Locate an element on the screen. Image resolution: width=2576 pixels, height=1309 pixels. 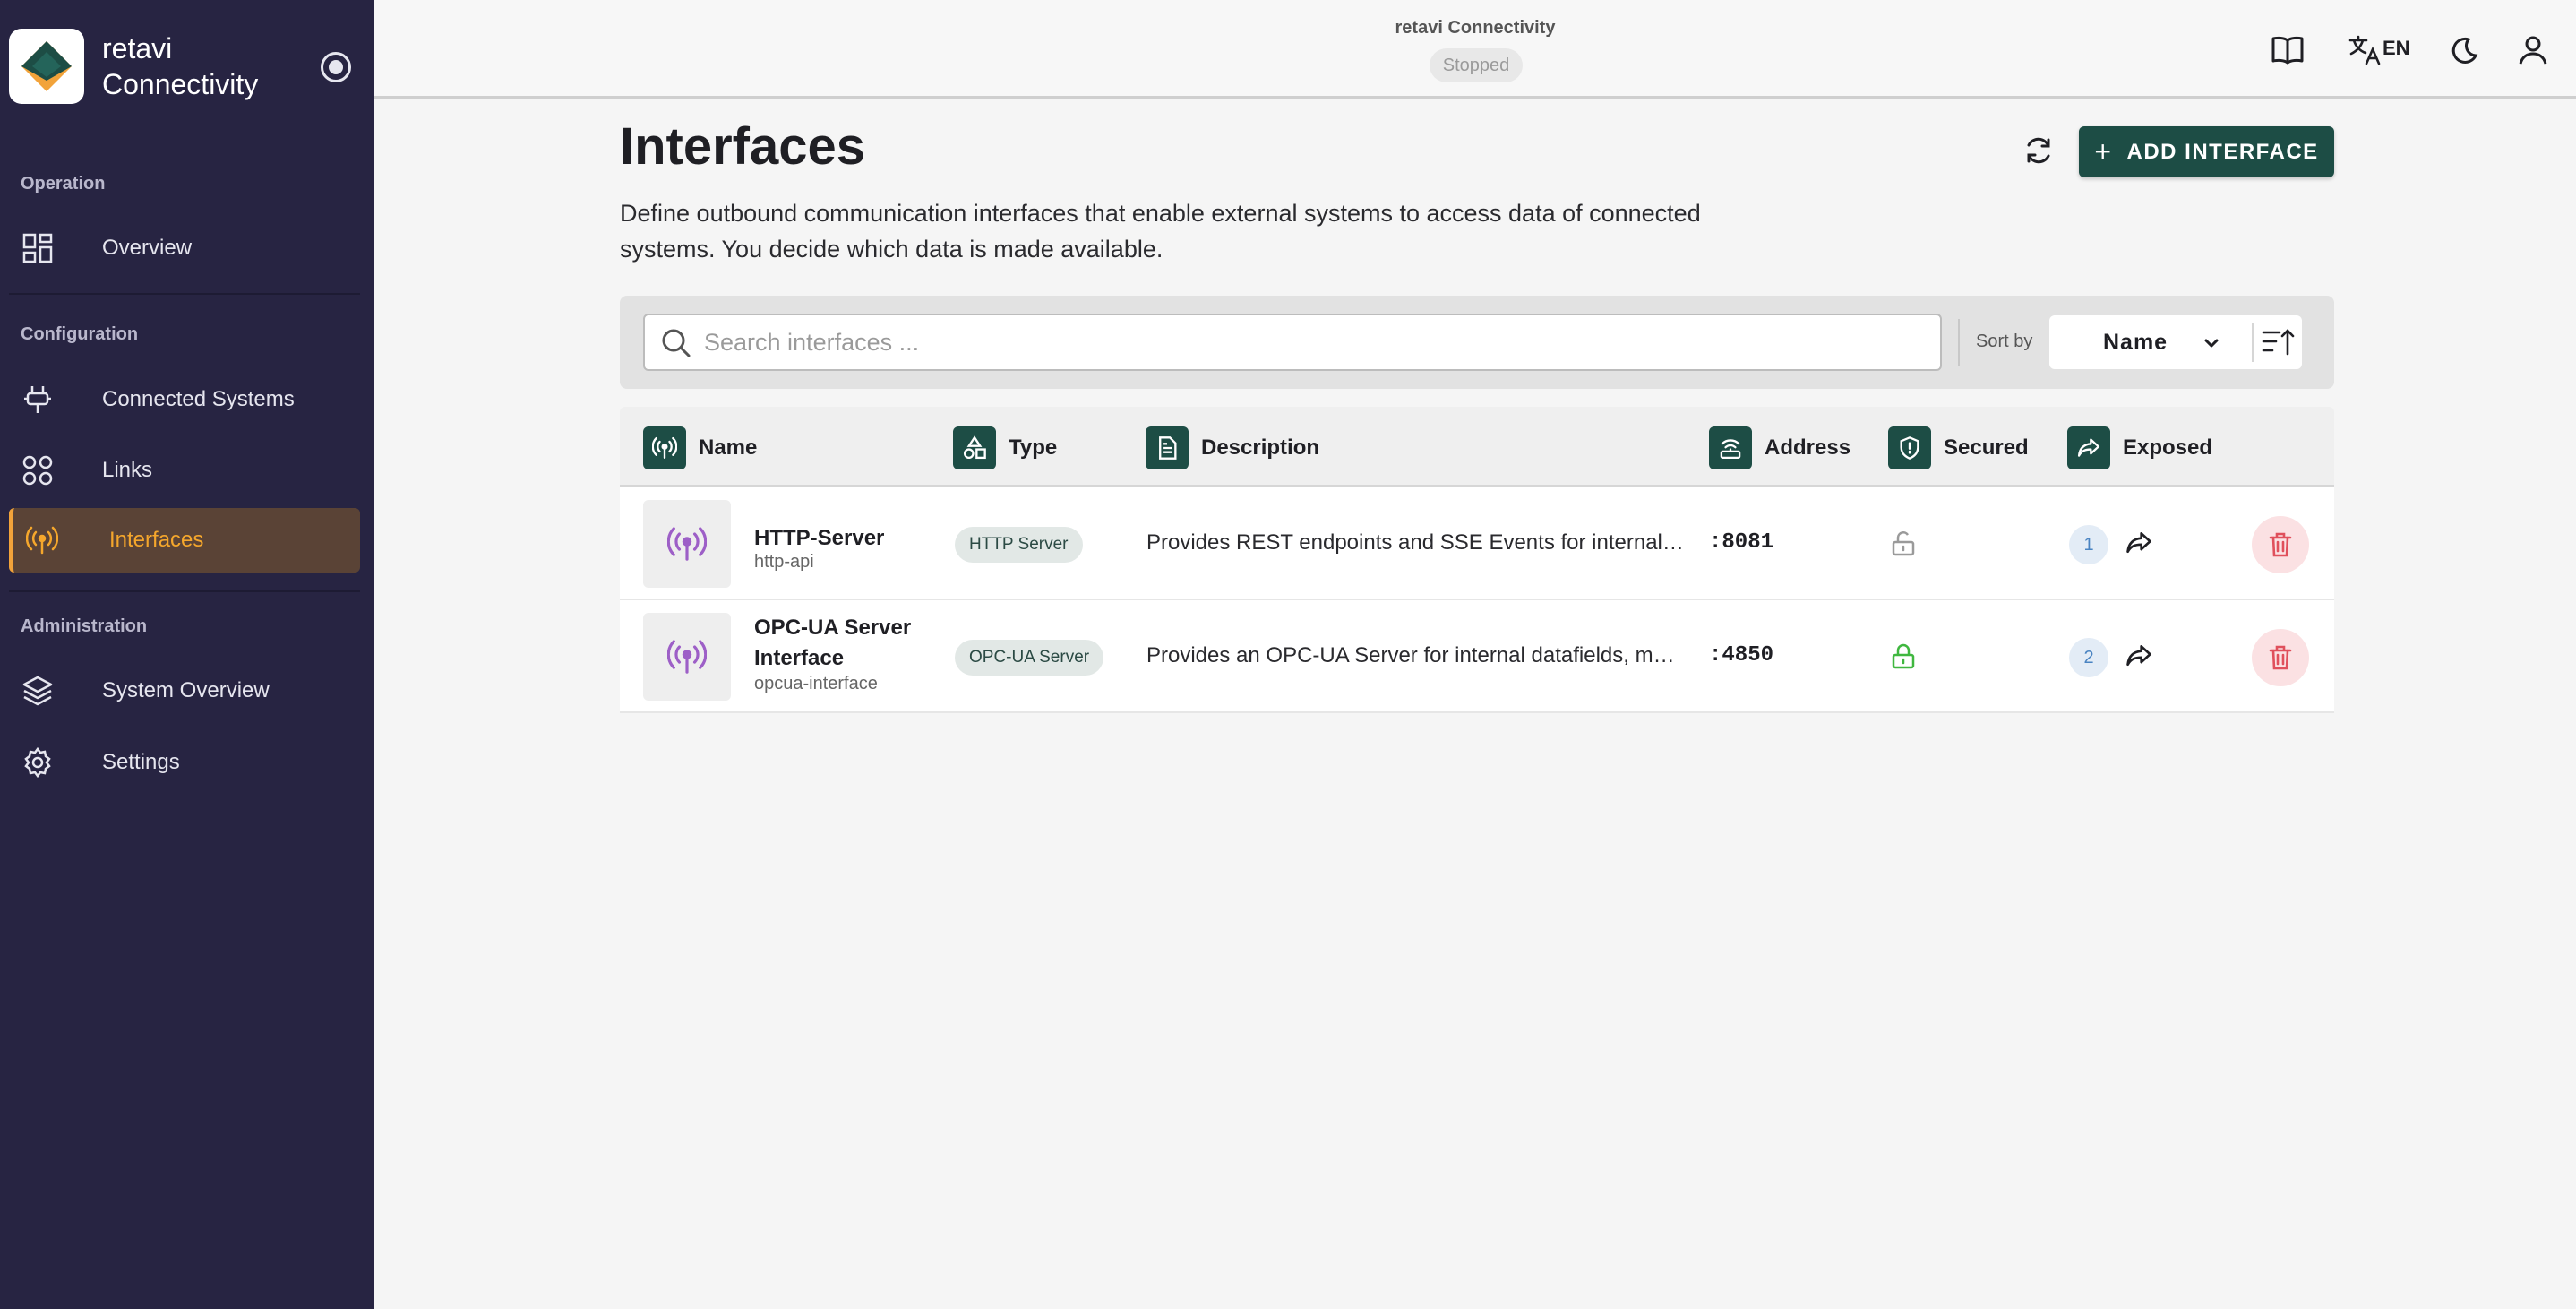
sidebar-item-interfaces: Interfaces is located at coordinates (184, 540).